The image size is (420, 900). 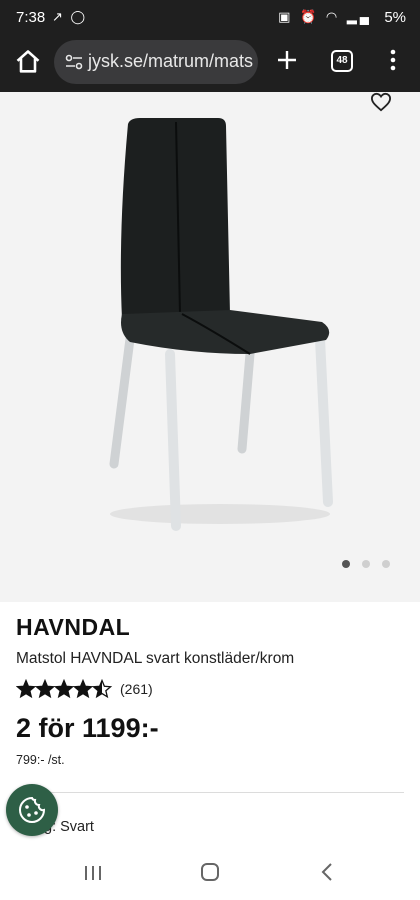 I want to click on home-icon, so click(x=28, y=62).